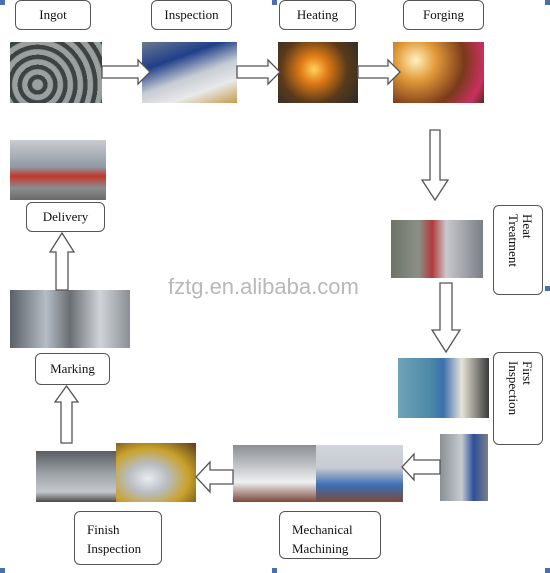  Describe the element at coordinates (103, 529) in the screenshot. I see `step-label: Finish` at that location.